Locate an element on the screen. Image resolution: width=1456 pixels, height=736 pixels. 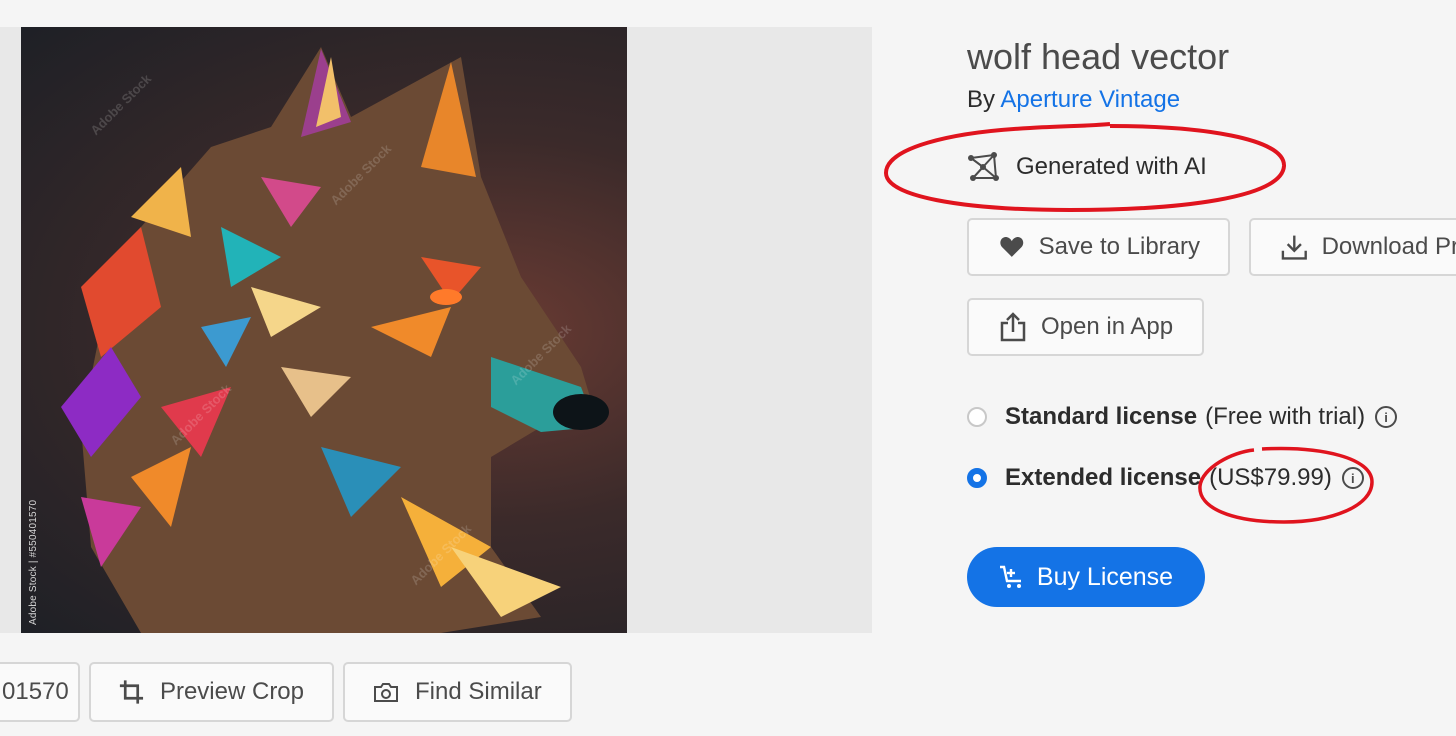
standard-license-radio is located at coordinates (977, 417).